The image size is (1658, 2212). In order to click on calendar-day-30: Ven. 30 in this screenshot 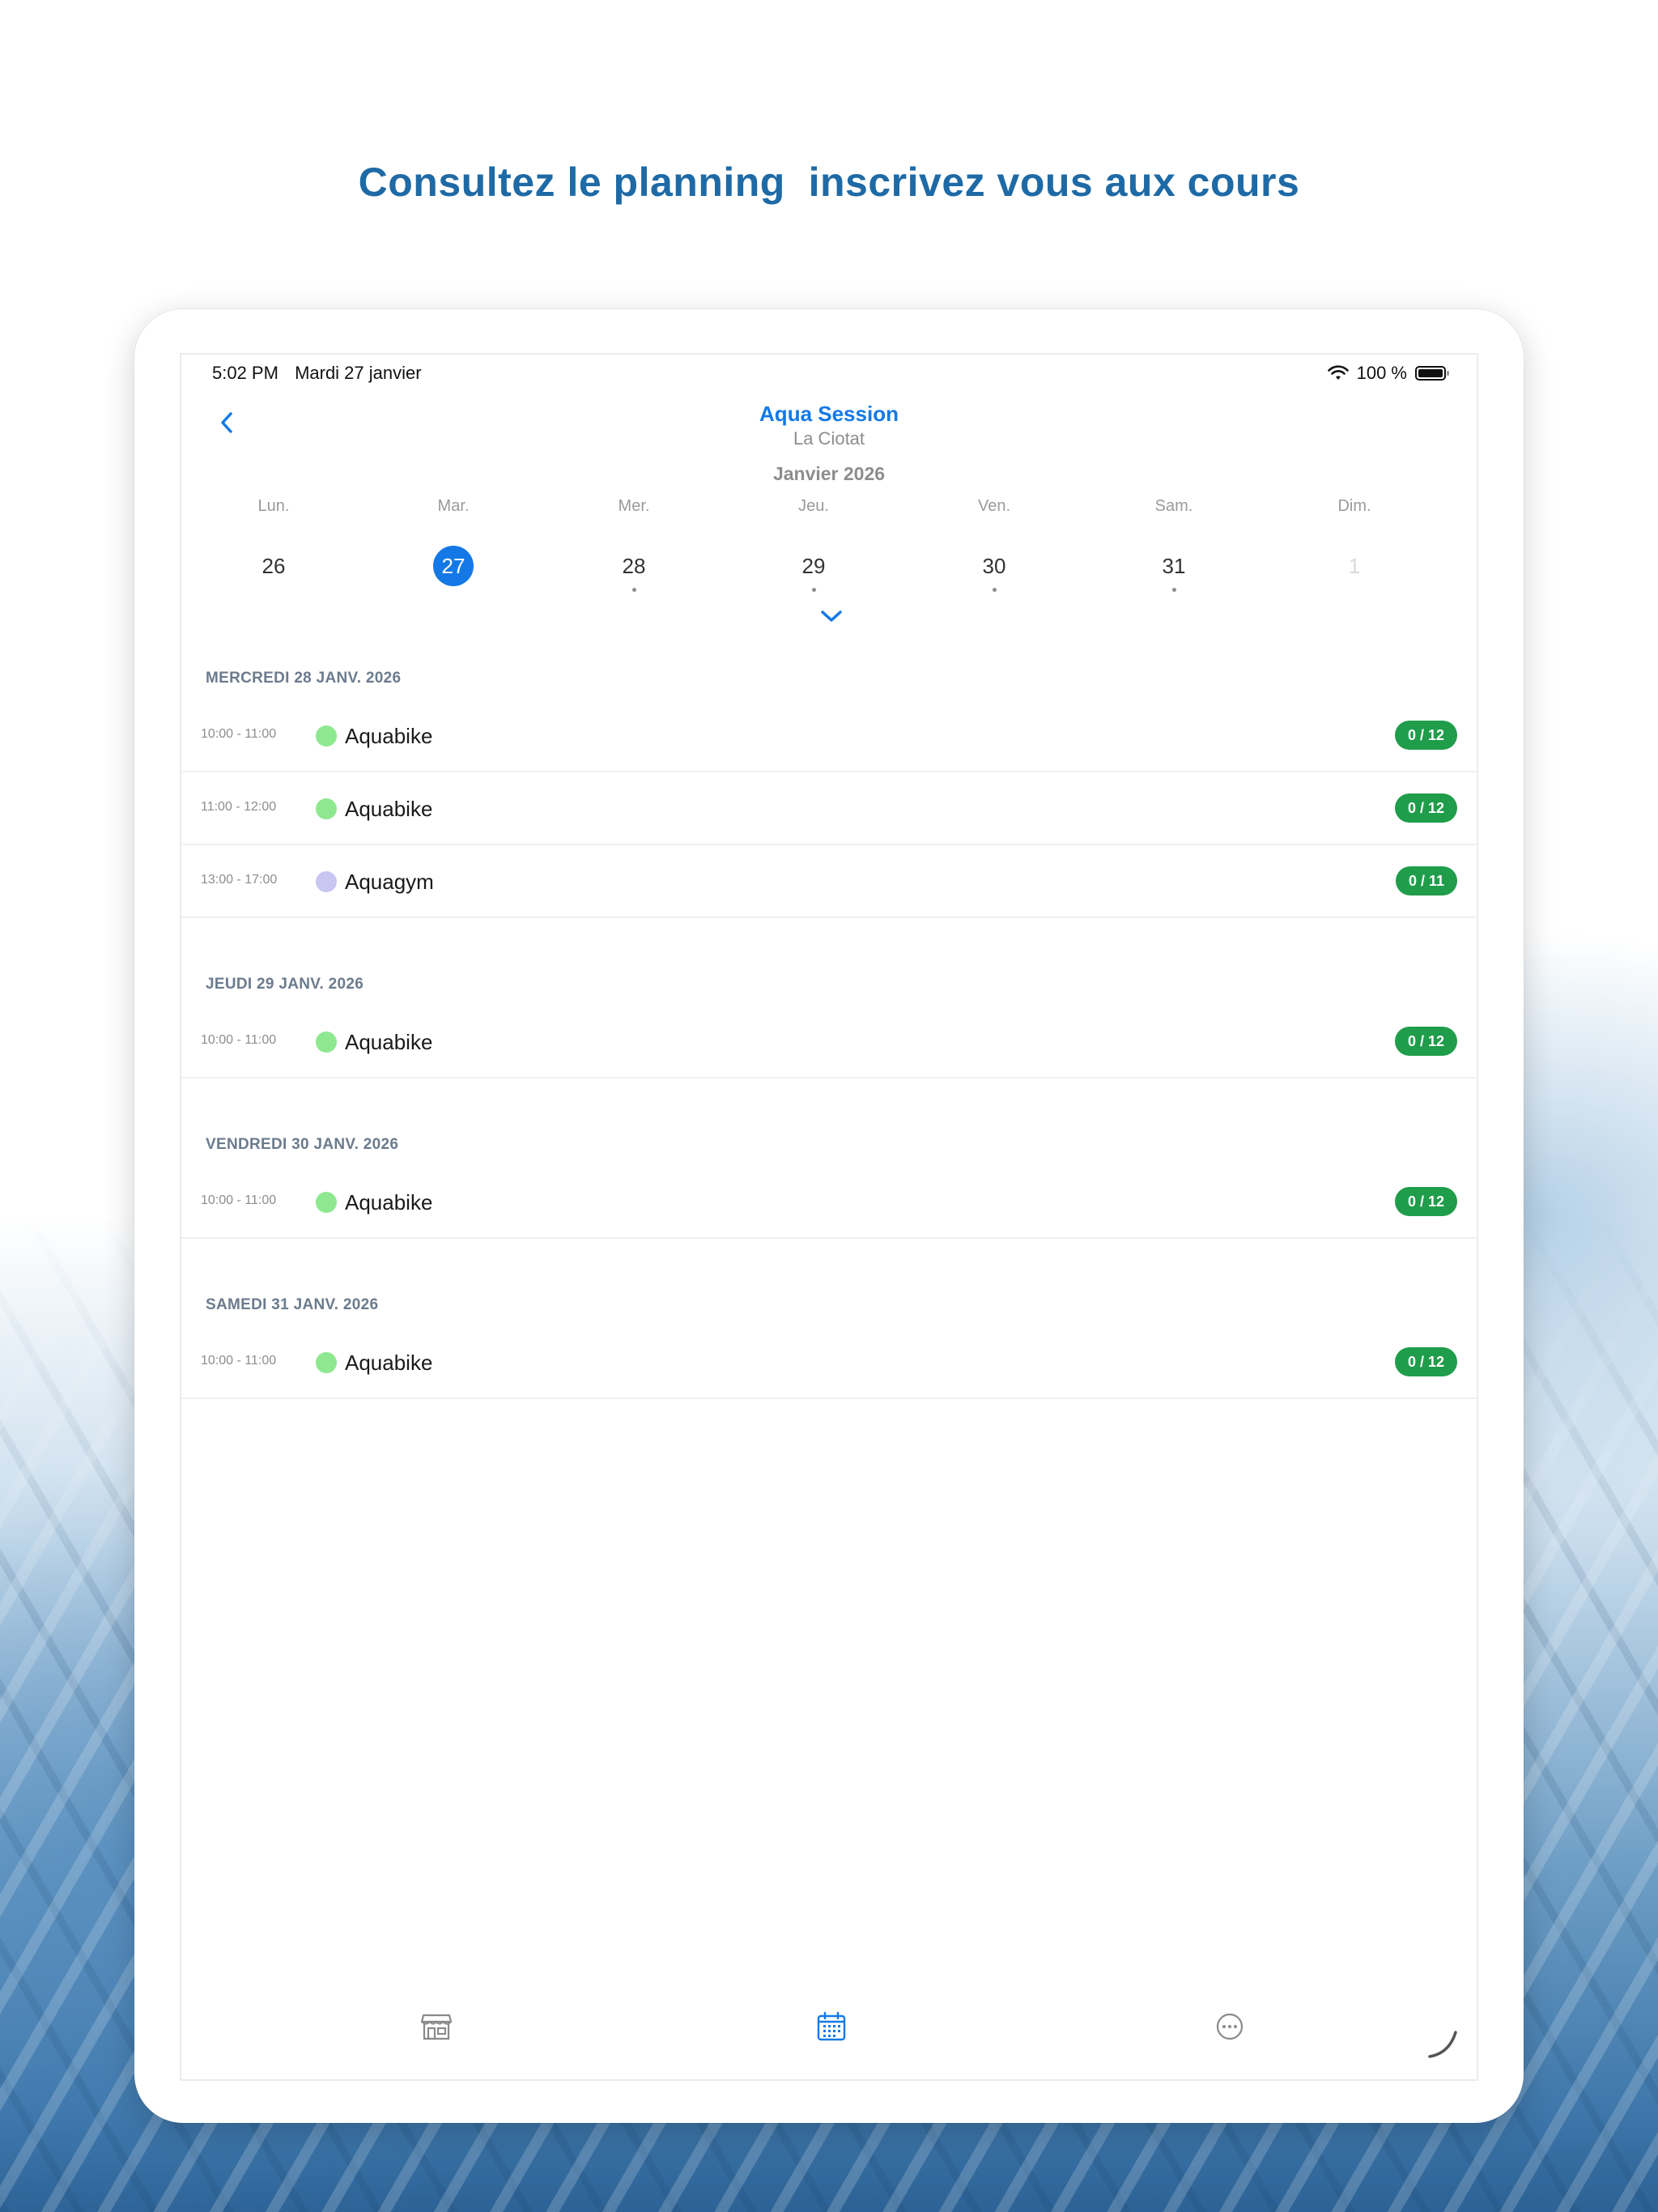, I will do `click(994, 544)`.